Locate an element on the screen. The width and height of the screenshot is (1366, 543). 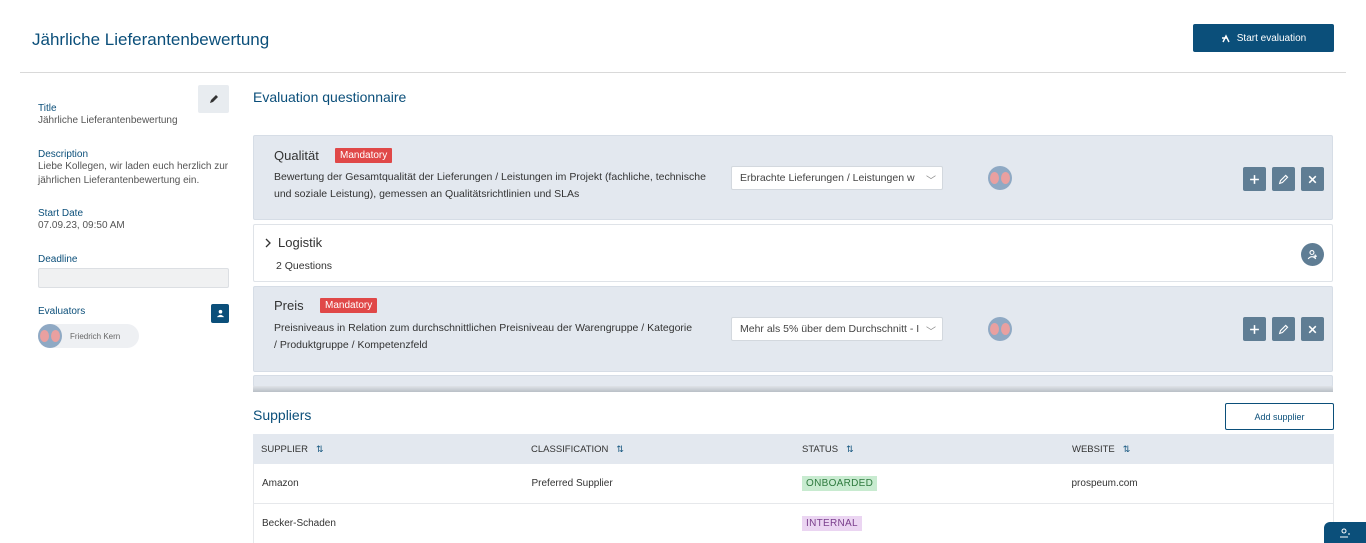
column-label: STATUS is located at coordinates (820, 449).